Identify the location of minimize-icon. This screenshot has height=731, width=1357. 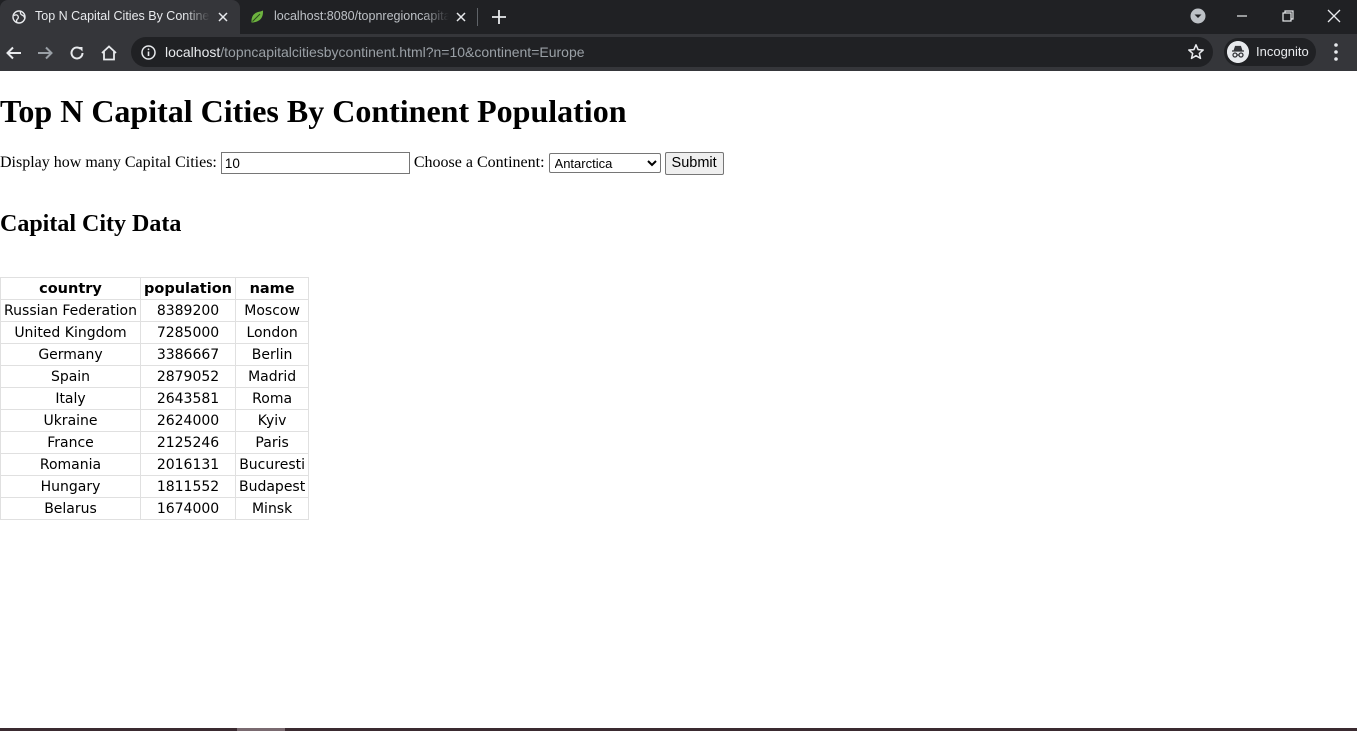
(1242, 16).